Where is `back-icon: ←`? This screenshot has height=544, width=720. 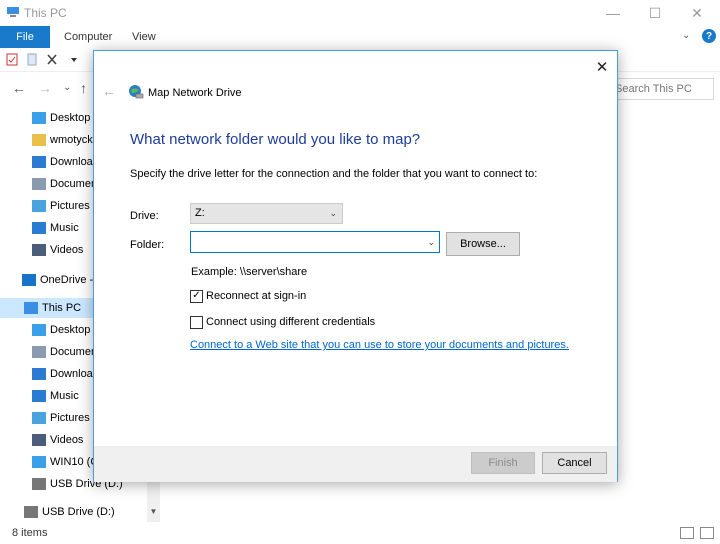
back-icon: ← is located at coordinates (19, 88).